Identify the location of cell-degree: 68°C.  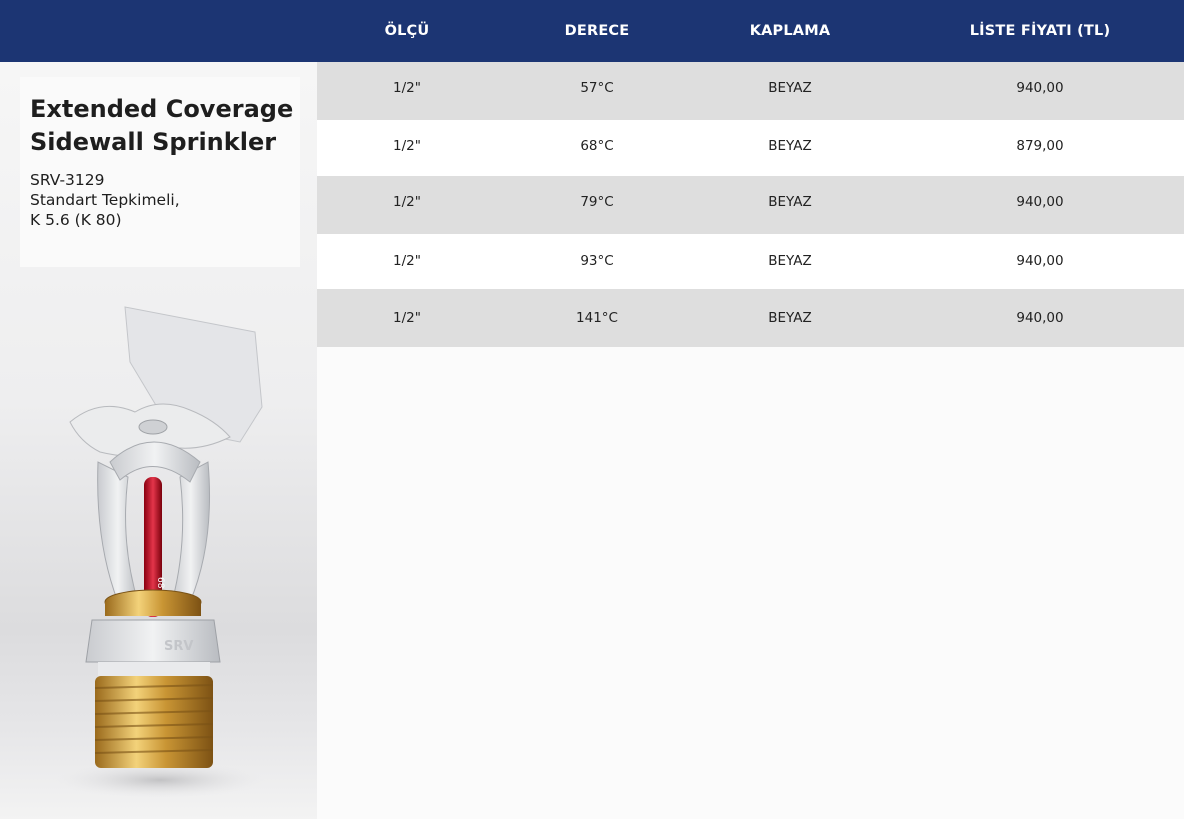
(597, 146).